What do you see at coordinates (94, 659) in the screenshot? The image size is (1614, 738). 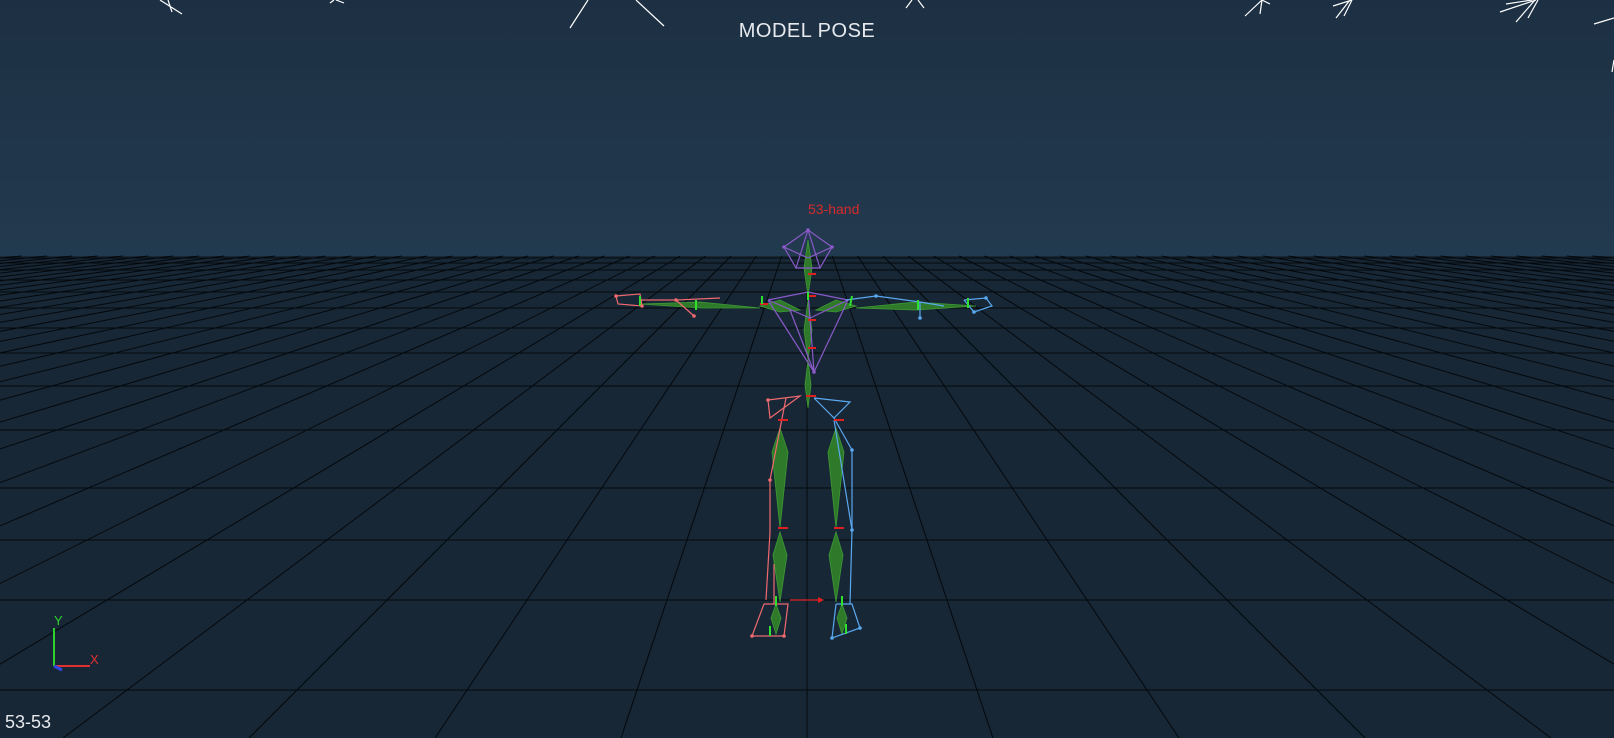 I see `x-axis-label: X` at bounding box center [94, 659].